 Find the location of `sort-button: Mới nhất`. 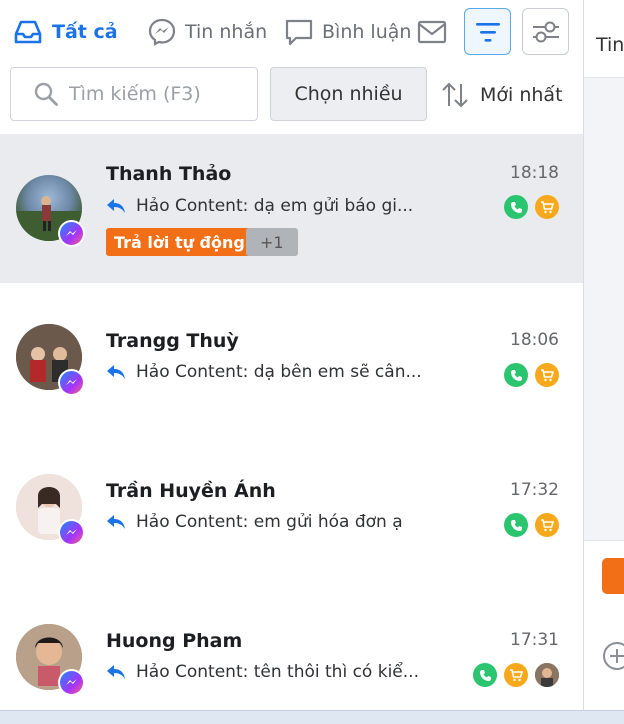

sort-button: Mới nhất is located at coordinates (501, 95).